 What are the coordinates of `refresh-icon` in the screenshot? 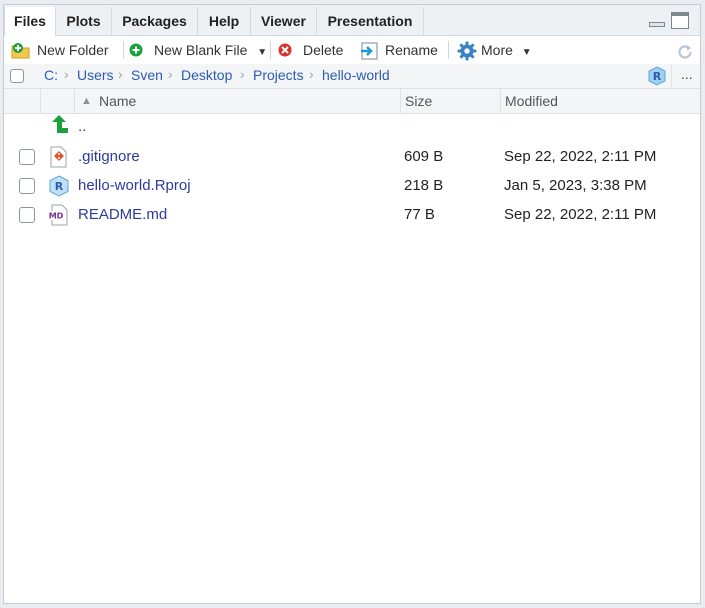 It's located at (685, 52).